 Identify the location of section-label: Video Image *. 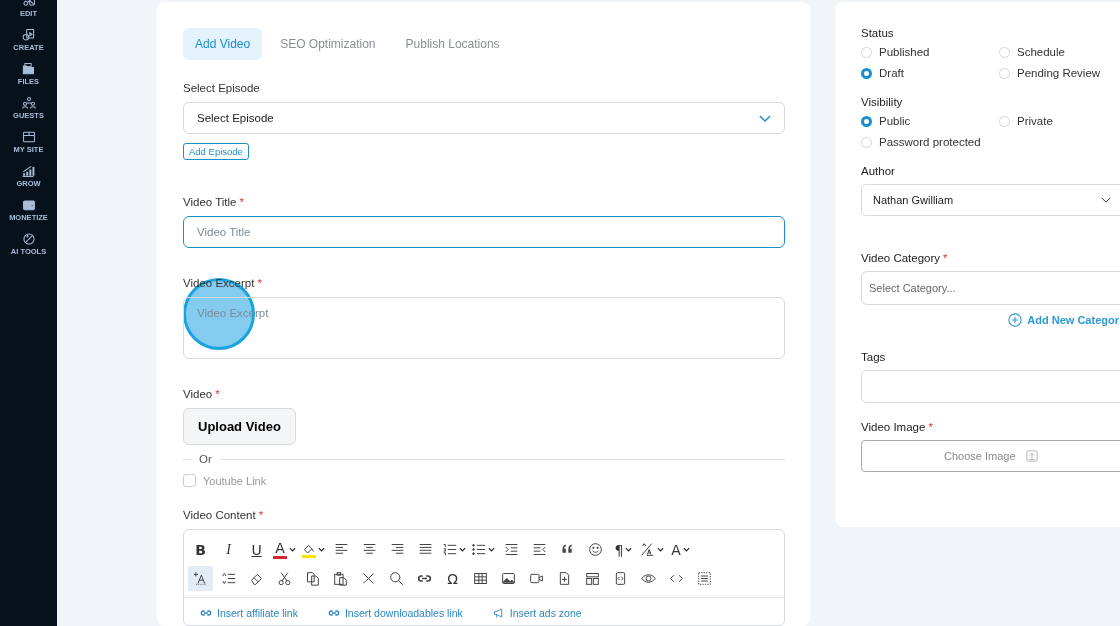
(897, 427).